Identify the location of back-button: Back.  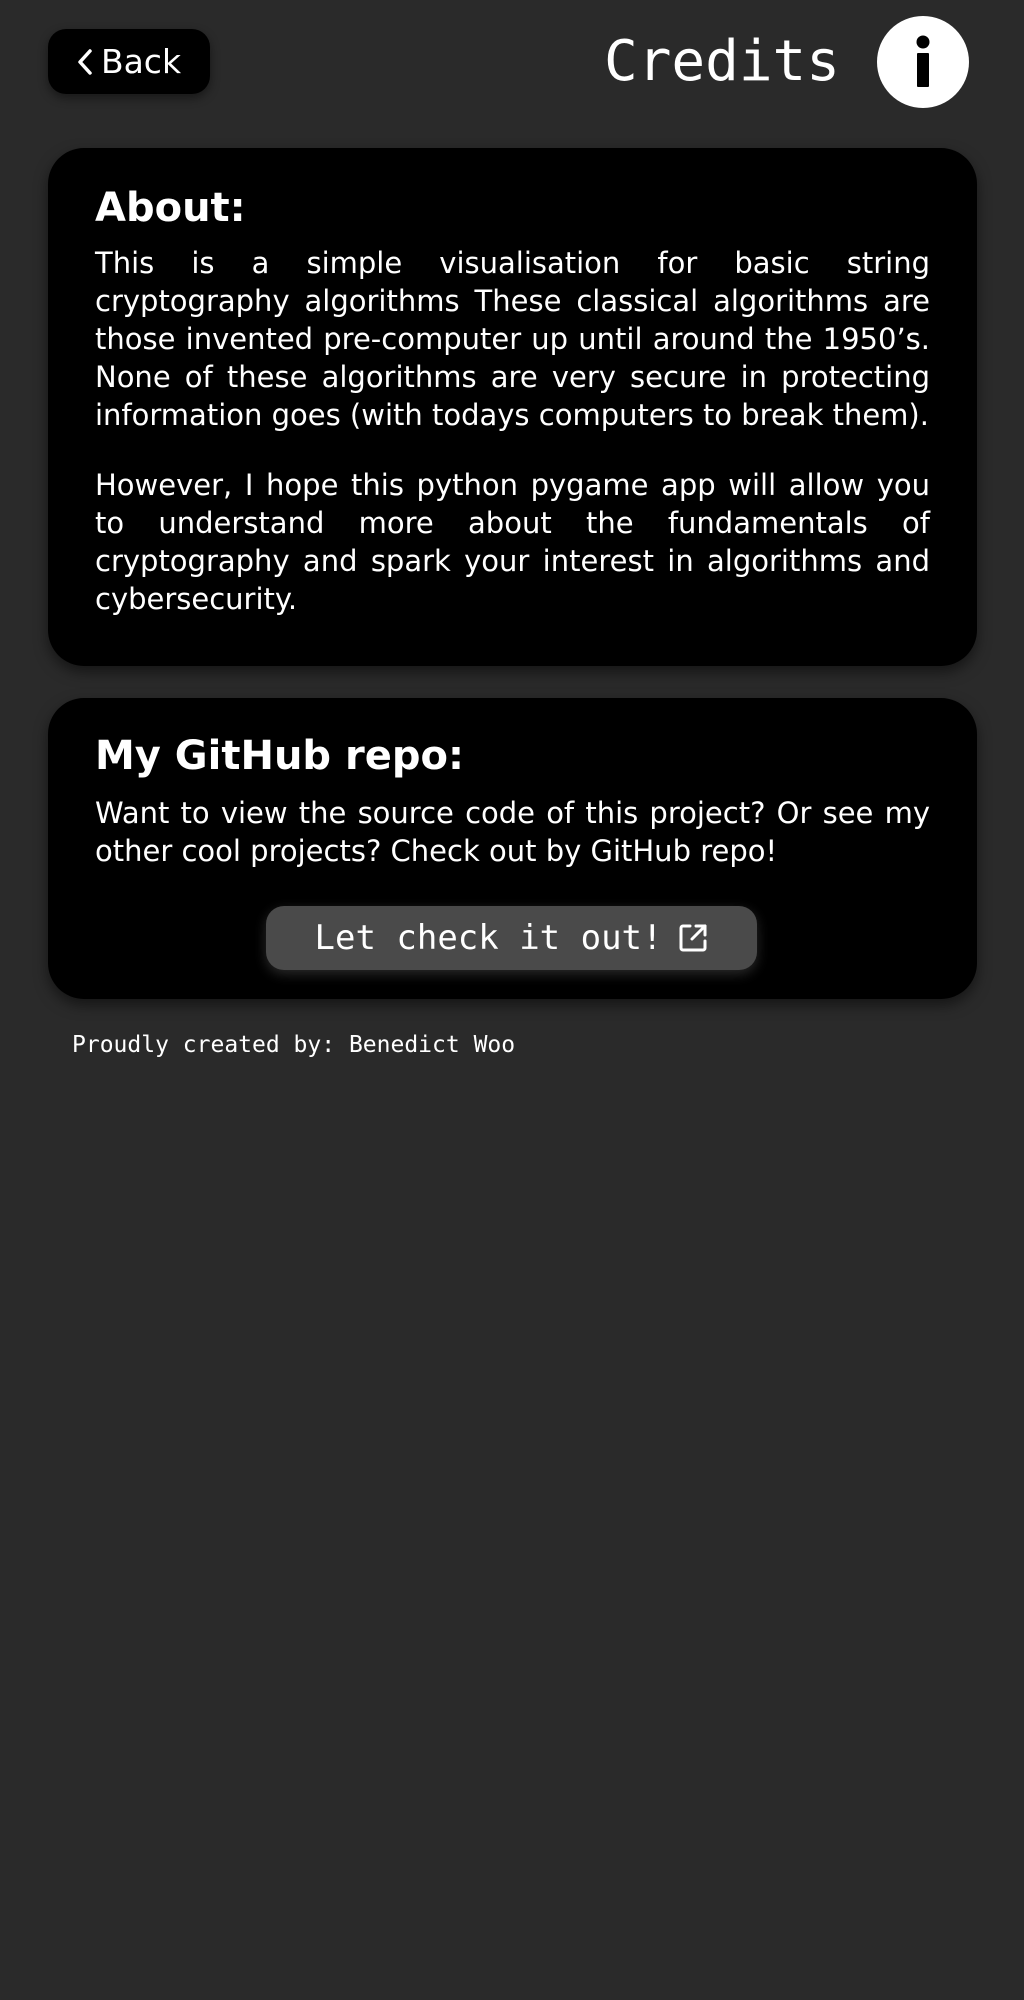
(129, 61).